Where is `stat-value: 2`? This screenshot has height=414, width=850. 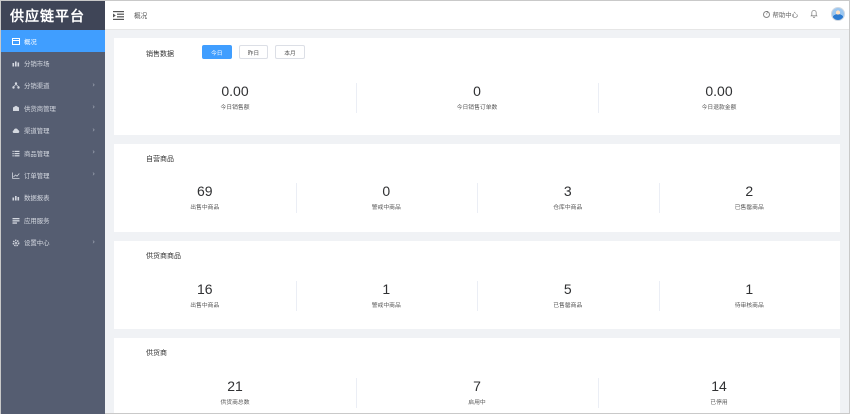 stat-value: 2 is located at coordinates (749, 191).